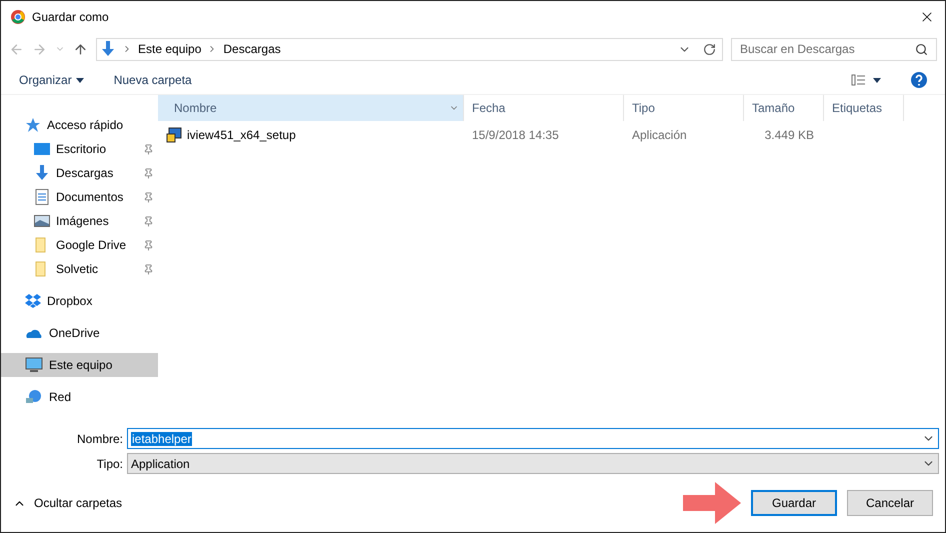 This screenshot has height=533, width=946. Describe the element at coordinates (18, 17) in the screenshot. I see `browser-logo-icon` at that location.